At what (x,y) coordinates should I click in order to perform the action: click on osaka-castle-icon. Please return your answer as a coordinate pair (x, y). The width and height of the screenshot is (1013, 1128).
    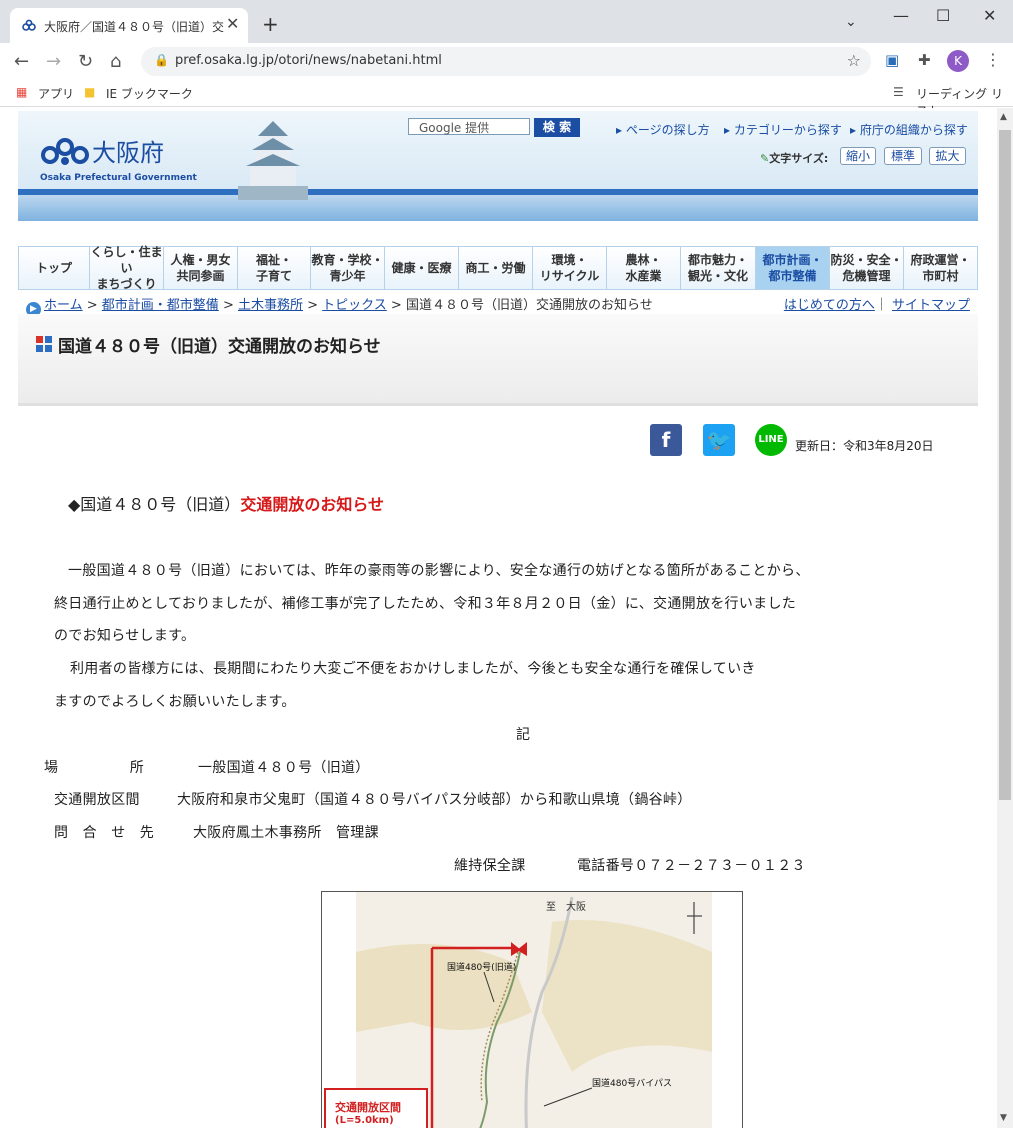
    Looking at the image, I should click on (273, 160).